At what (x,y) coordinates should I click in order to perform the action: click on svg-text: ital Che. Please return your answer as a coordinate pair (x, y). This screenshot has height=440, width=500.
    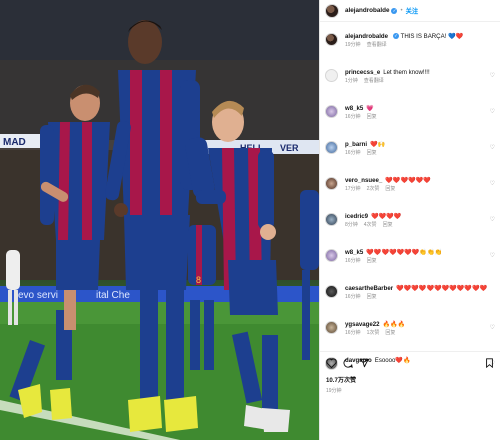
    Looking at the image, I should click on (113, 295).